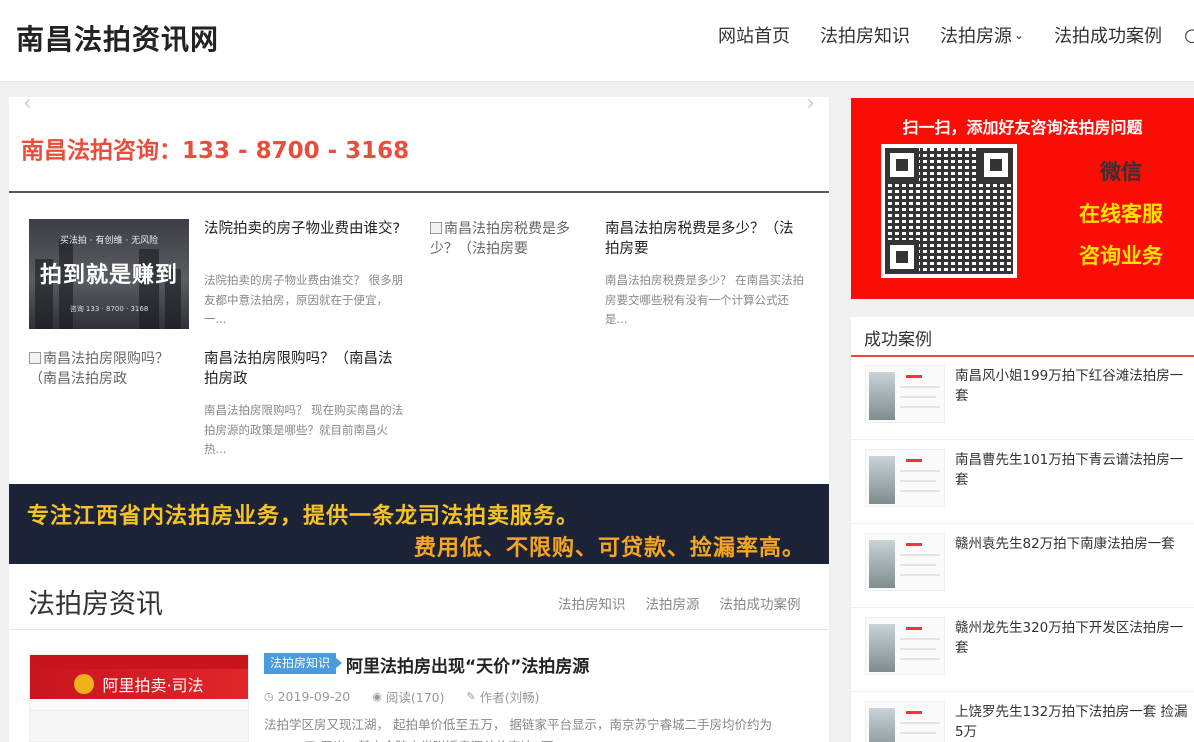 This screenshot has height=742, width=1194. Describe the element at coordinates (84, 684) in the screenshot. I see `court-seal-icon` at that location.